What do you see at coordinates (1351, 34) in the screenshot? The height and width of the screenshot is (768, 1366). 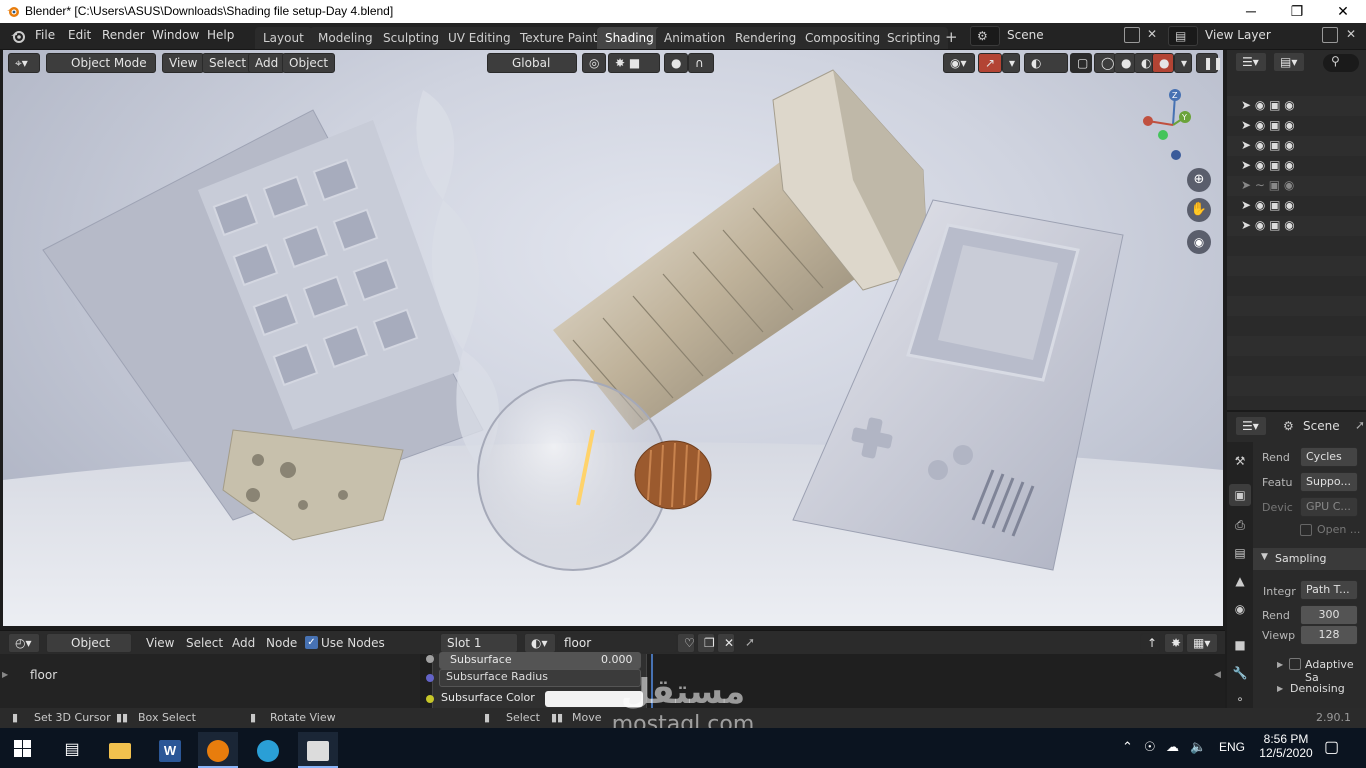 I see `delete-view-layer-icon: ✕` at bounding box center [1351, 34].